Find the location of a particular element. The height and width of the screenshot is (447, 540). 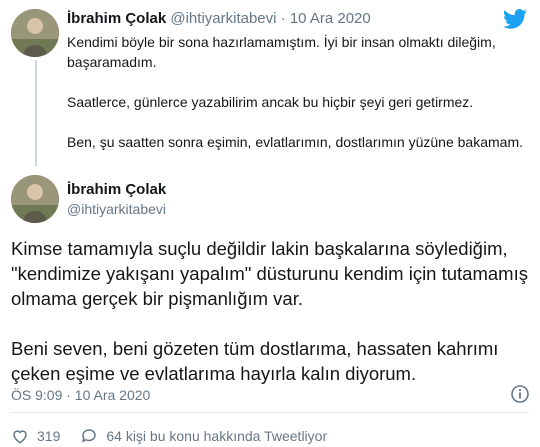

tweet-timestamp: ÖS 9:09 · 10 Ara 2020 is located at coordinates (80, 395).